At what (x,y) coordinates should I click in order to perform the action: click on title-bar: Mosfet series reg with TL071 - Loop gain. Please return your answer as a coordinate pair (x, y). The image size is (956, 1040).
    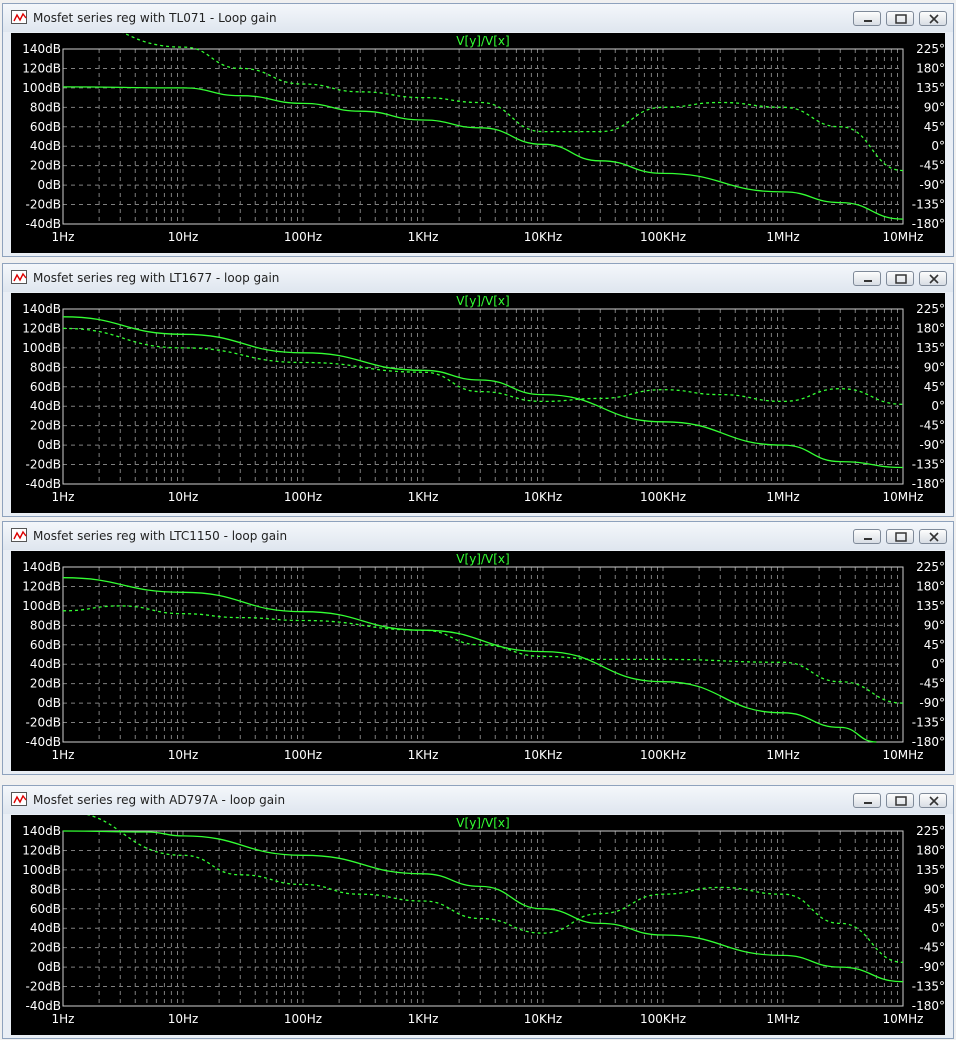
    Looking at the image, I should click on (478, 18).